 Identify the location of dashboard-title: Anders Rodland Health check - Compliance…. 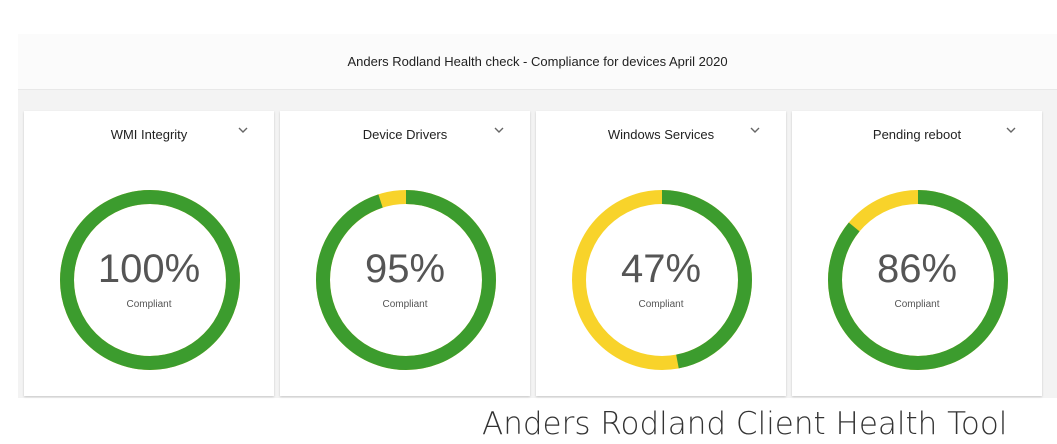
(537, 61).